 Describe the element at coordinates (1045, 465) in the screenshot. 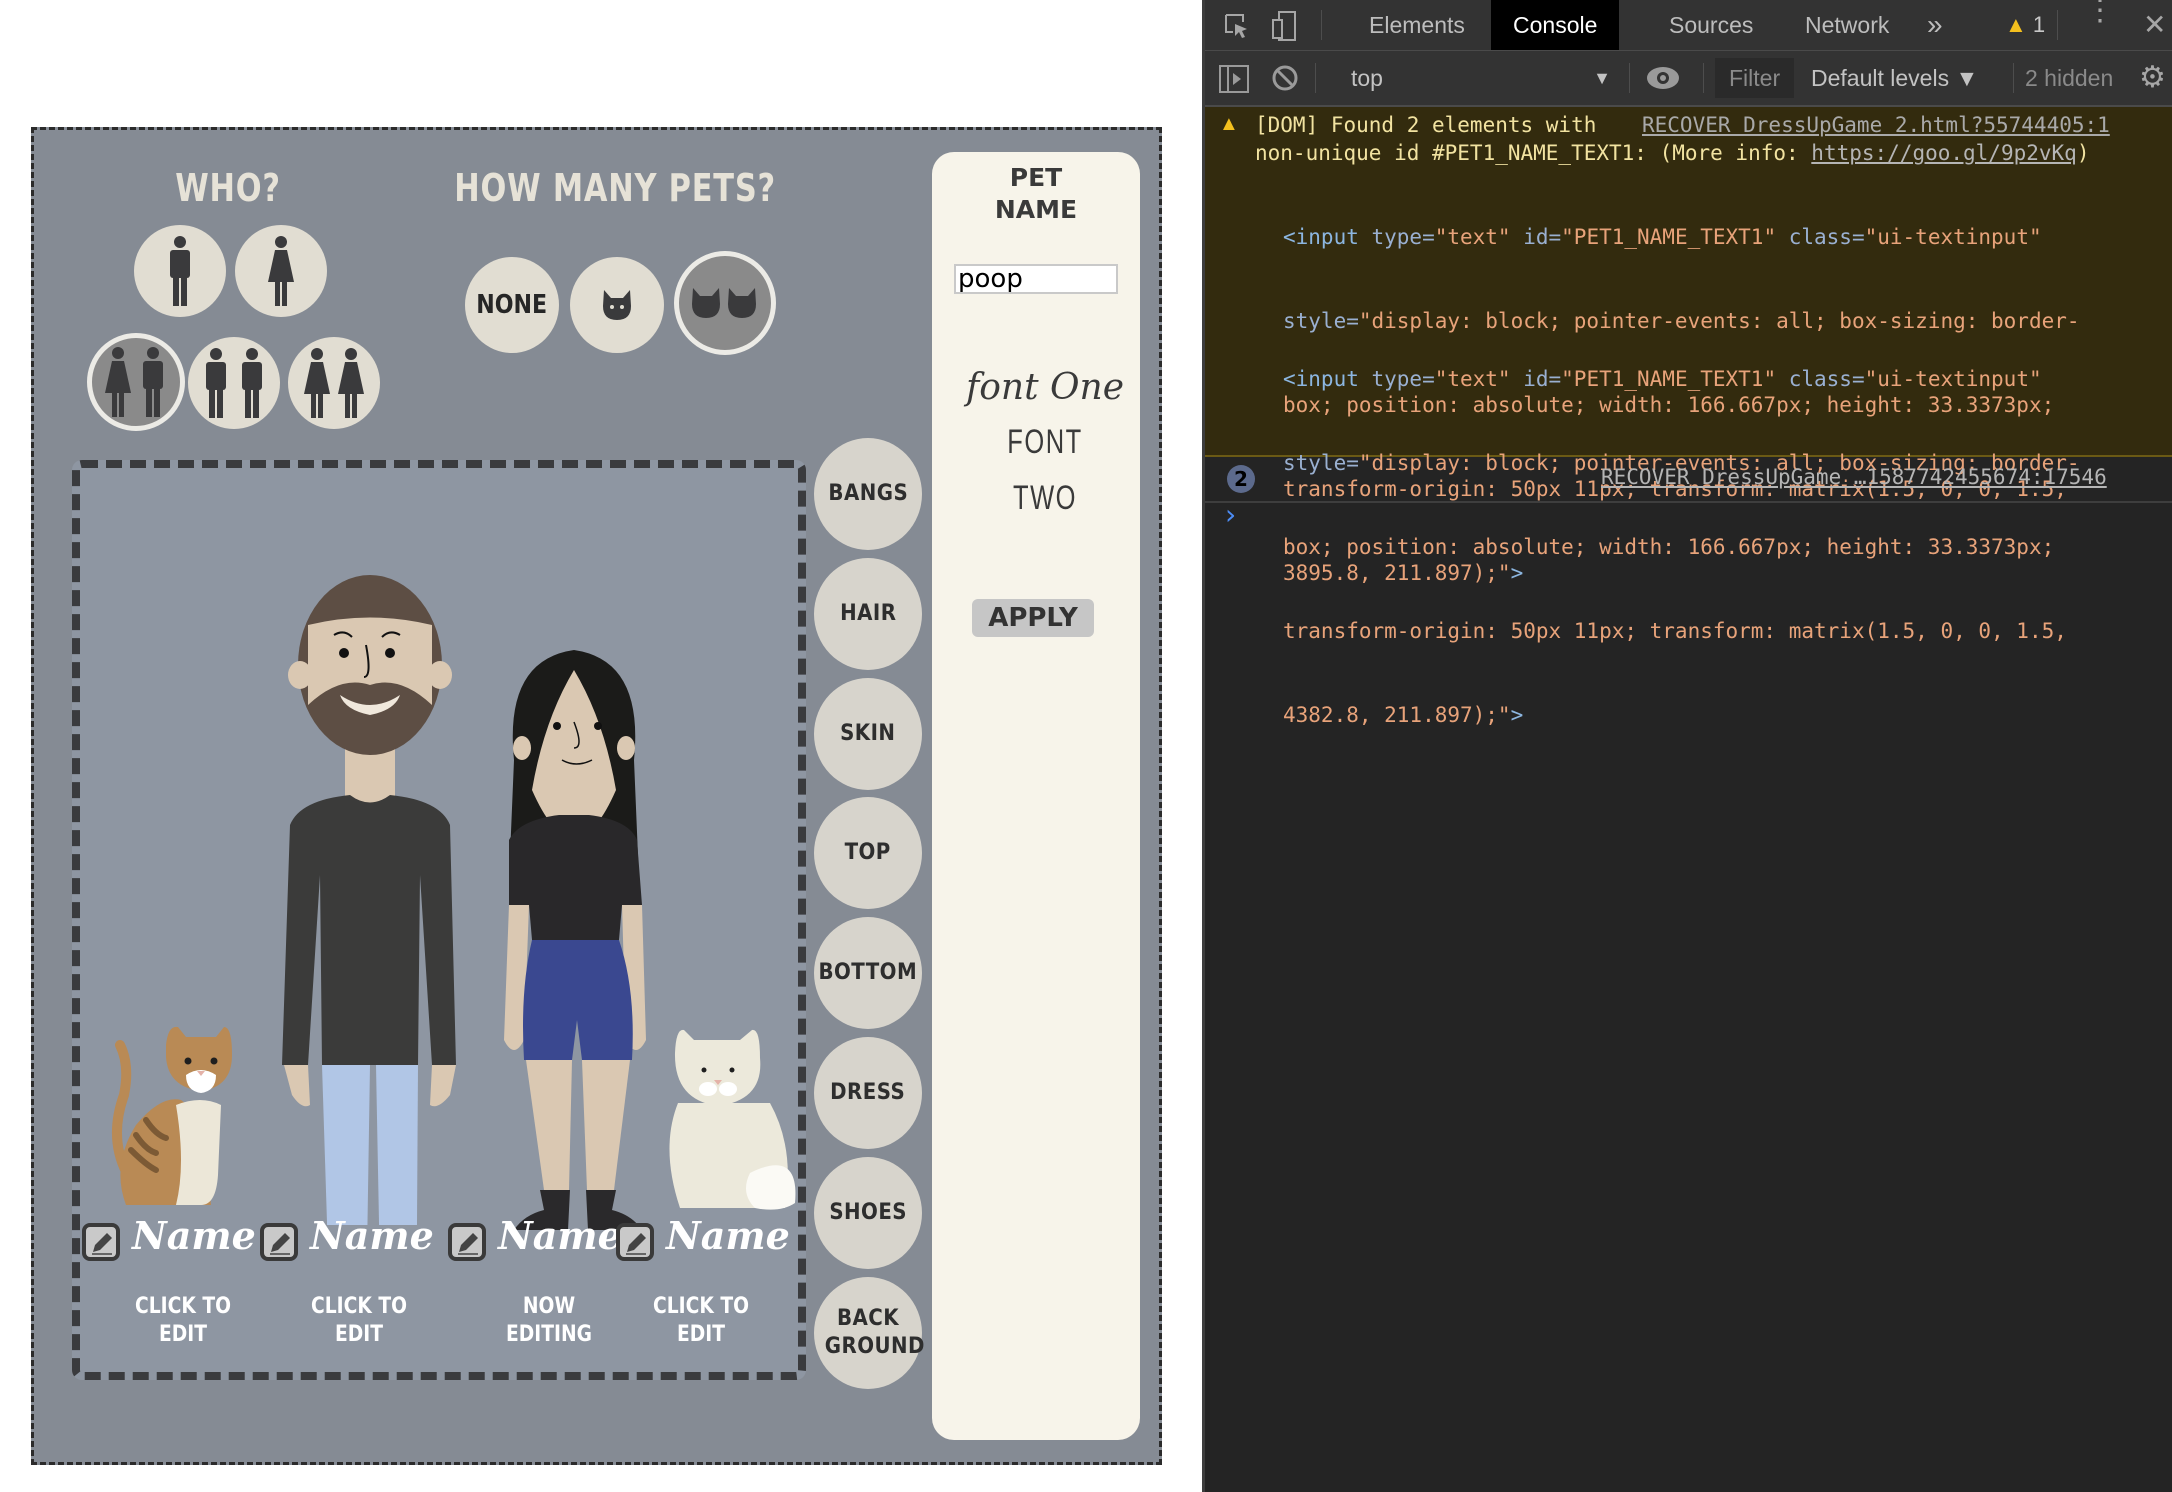

I see `font-two-option: FONT TWO` at that location.